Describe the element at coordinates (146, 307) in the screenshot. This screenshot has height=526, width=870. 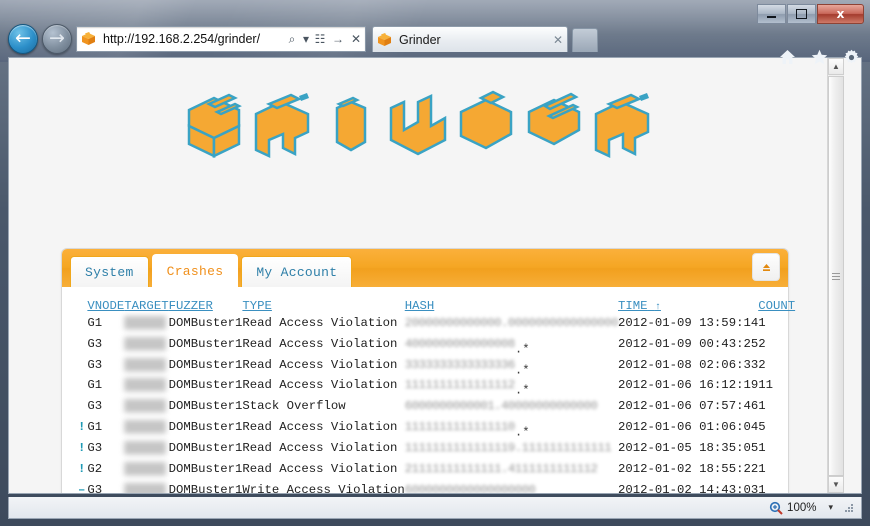
I see `header-target: TARGET` at that location.